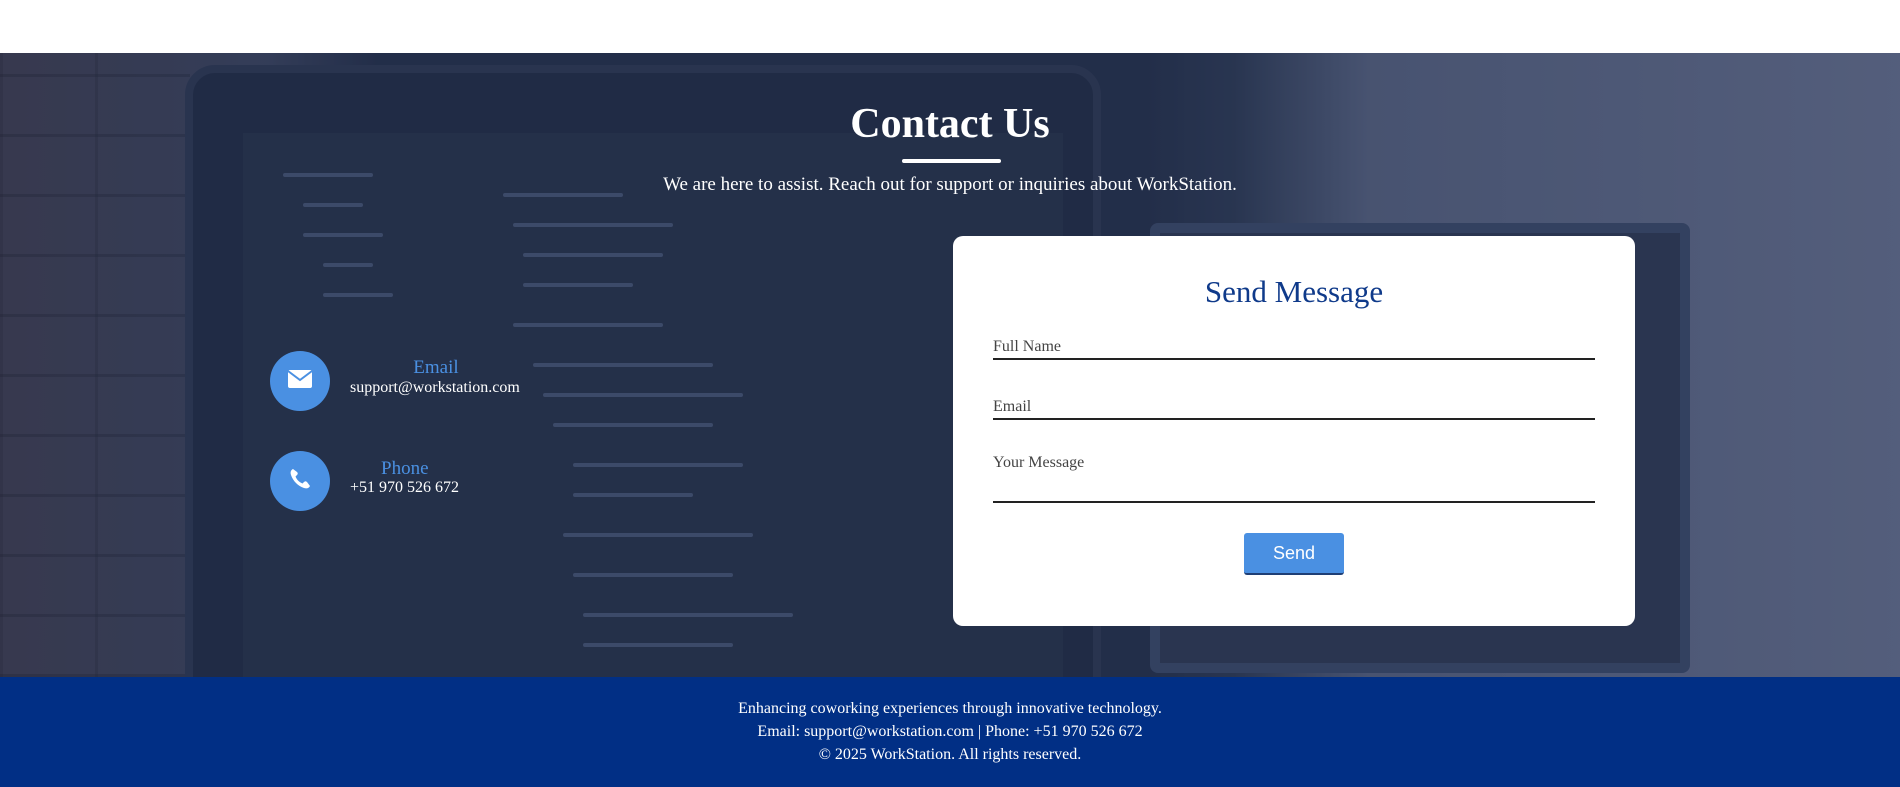  I want to click on phone-icon-circle, so click(300, 481).